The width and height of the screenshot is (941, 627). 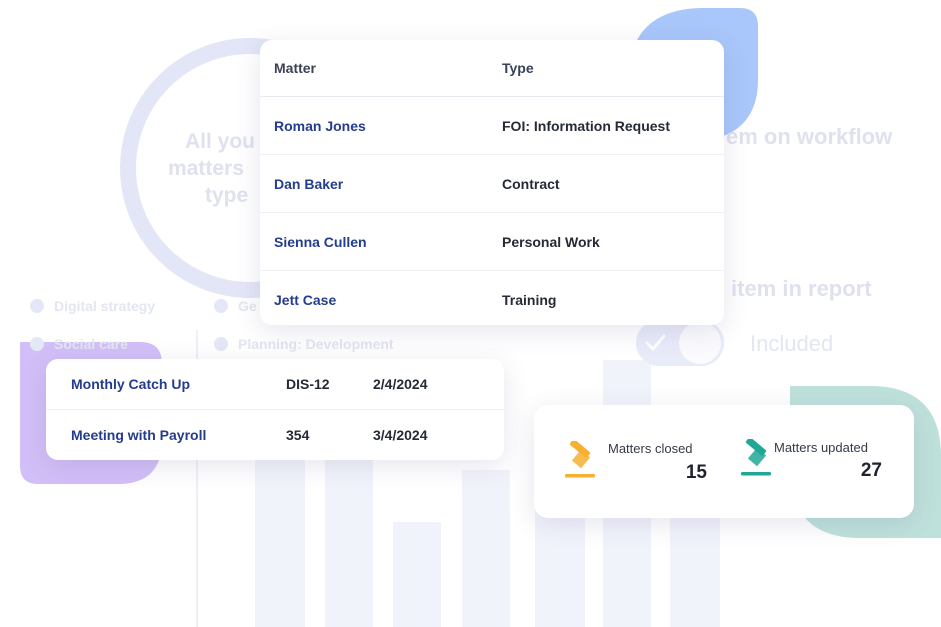 I want to click on list-item: Meeting with Payroll 354 3/4/2024, so click(x=275, y=434).